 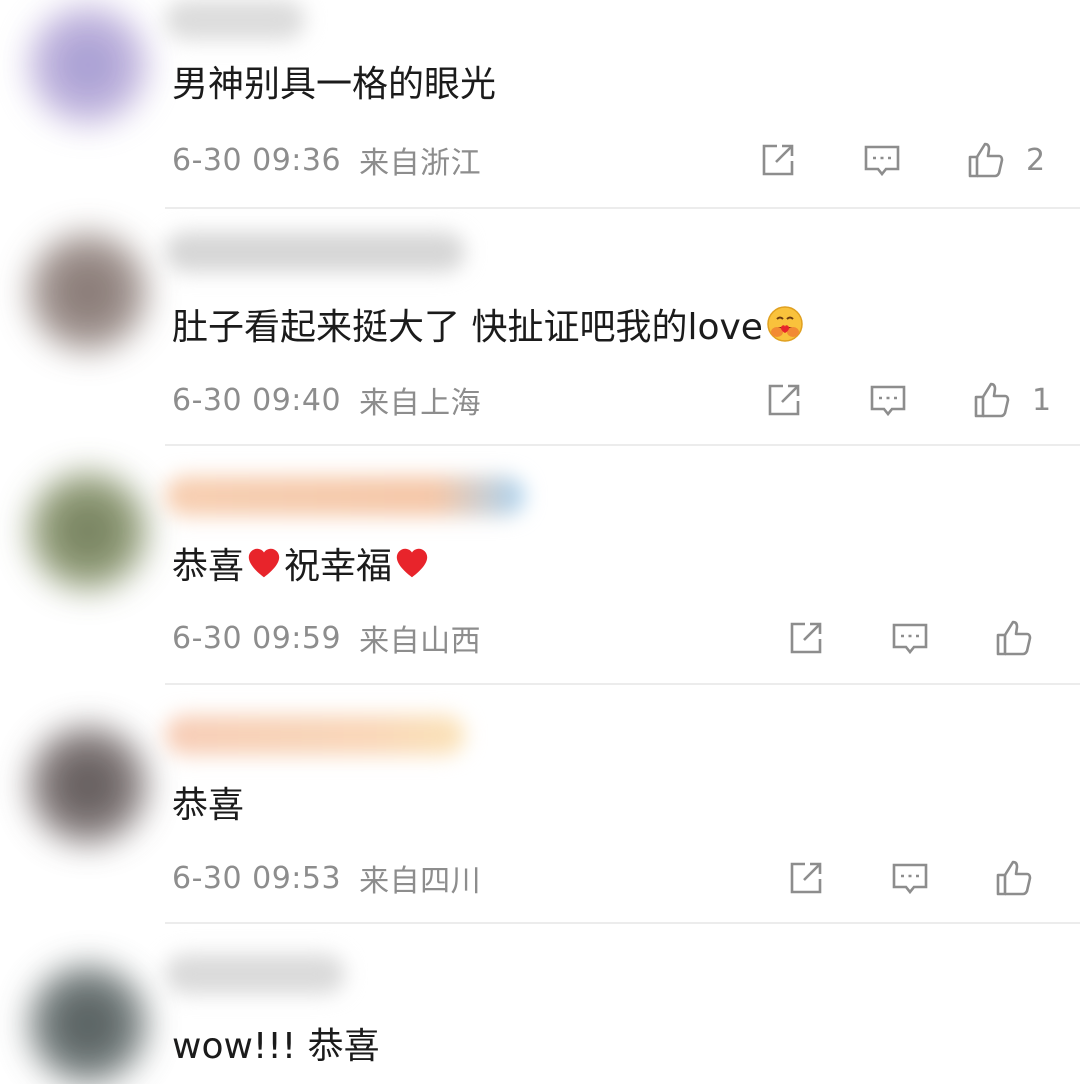 I want to click on comment-location: 来自浙江, so click(x=420, y=163).